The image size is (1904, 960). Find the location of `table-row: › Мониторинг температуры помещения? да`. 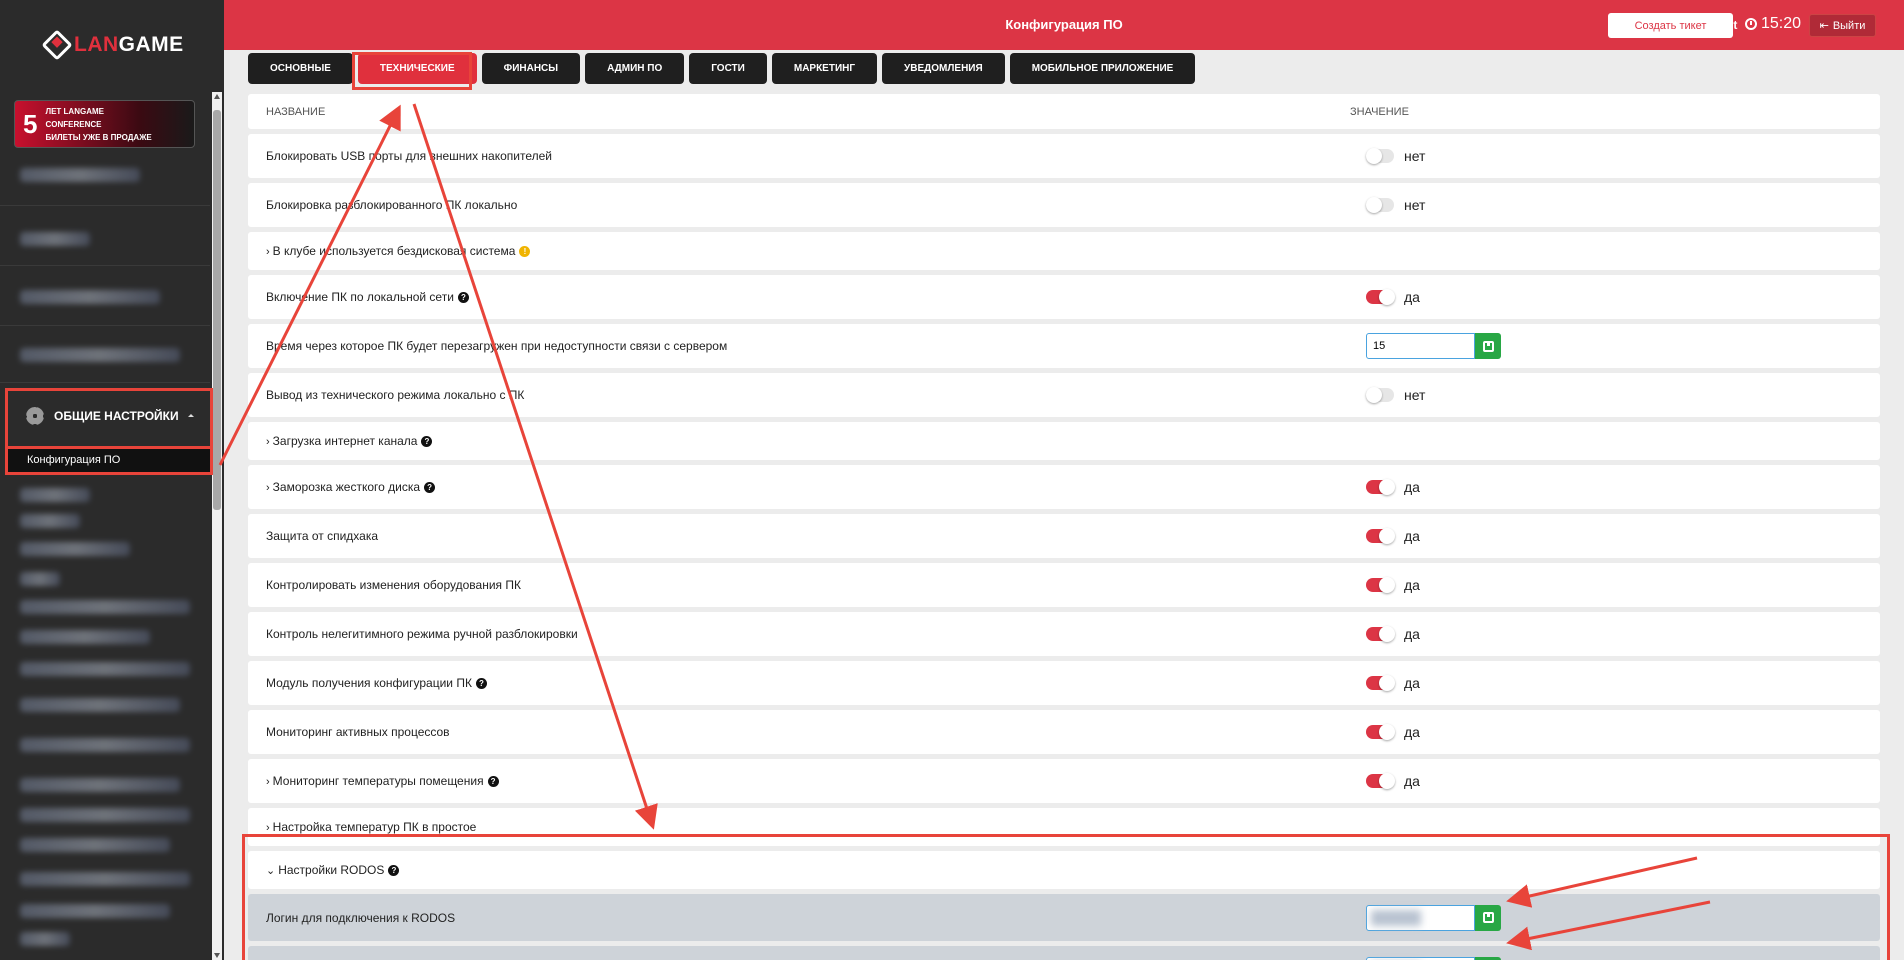

table-row: › Мониторинг температуры помещения? да is located at coordinates (1064, 781).